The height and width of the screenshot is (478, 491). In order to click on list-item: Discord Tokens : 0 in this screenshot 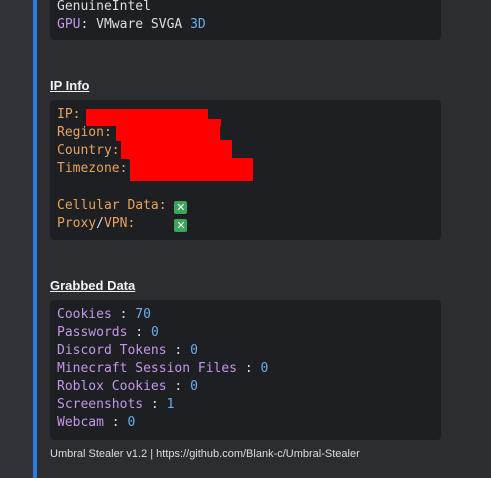, I will do `click(127, 350)`.